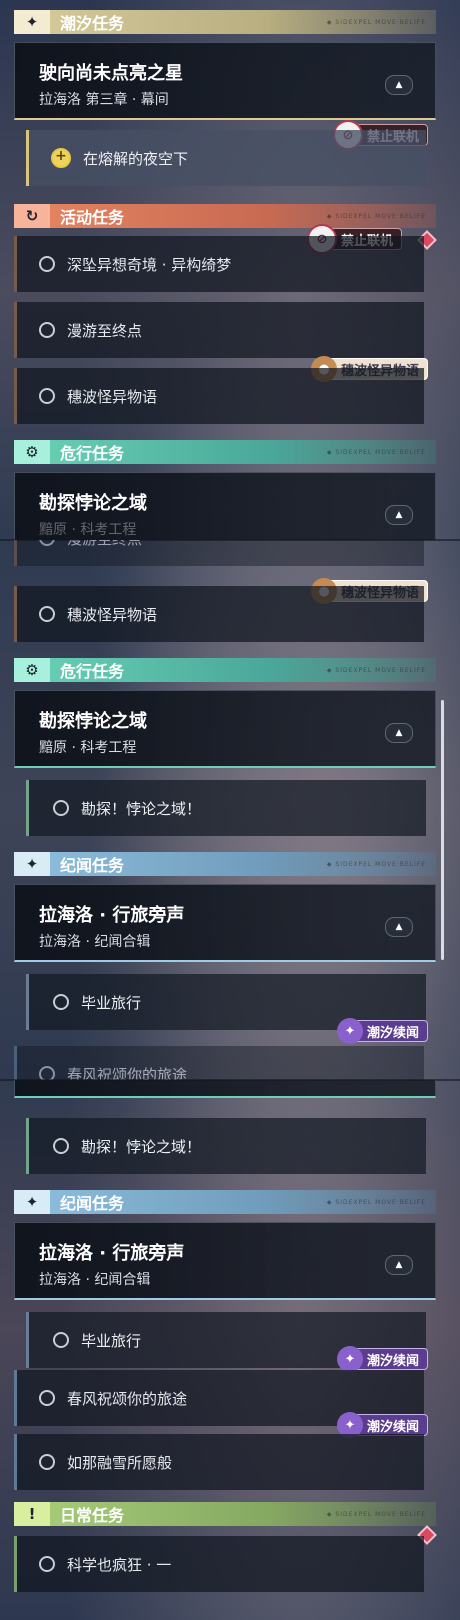  What do you see at coordinates (225, 216) in the screenshot?
I see `section-header-activity: ↻ 活动任务 ◆ SIDEXPEL MOVE·BELIFE` at bounding box center [225, 216].